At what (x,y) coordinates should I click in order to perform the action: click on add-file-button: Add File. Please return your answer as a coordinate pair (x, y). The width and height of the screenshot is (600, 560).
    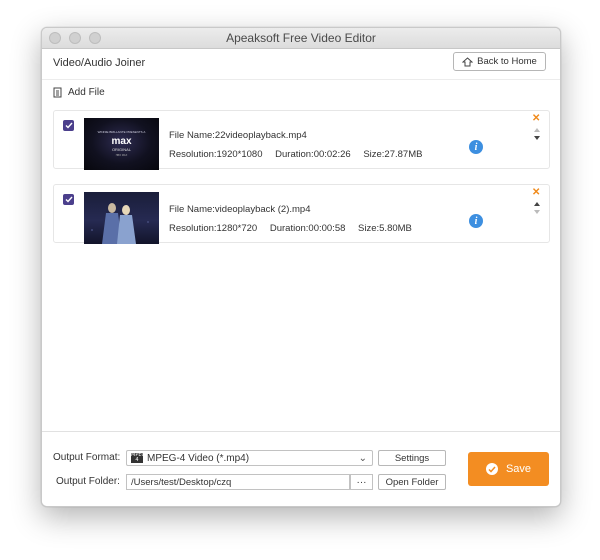
    Looking at the image, I should click on (79, 92).